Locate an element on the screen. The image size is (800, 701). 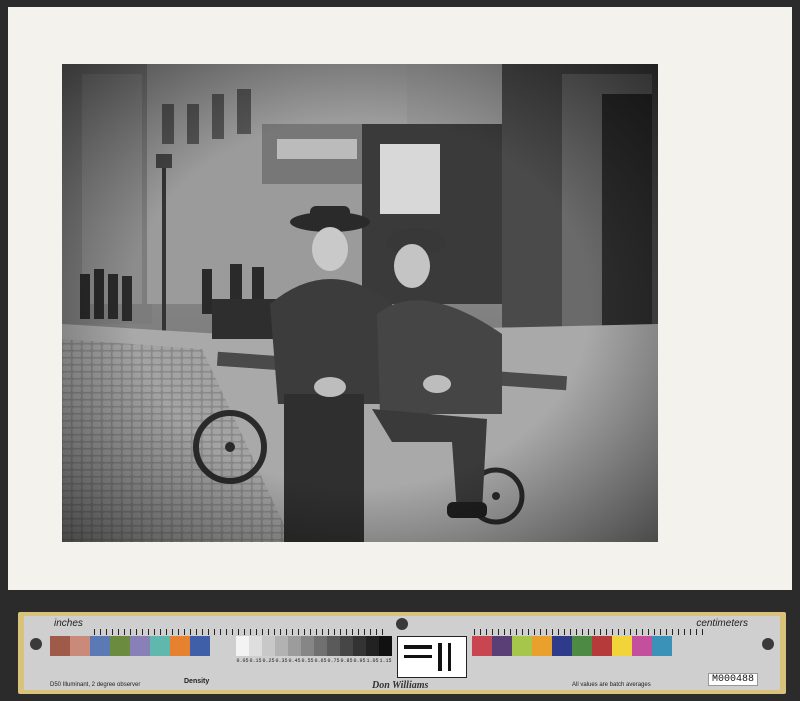
density-value: 0.55 is located at coordinates (307, 661).